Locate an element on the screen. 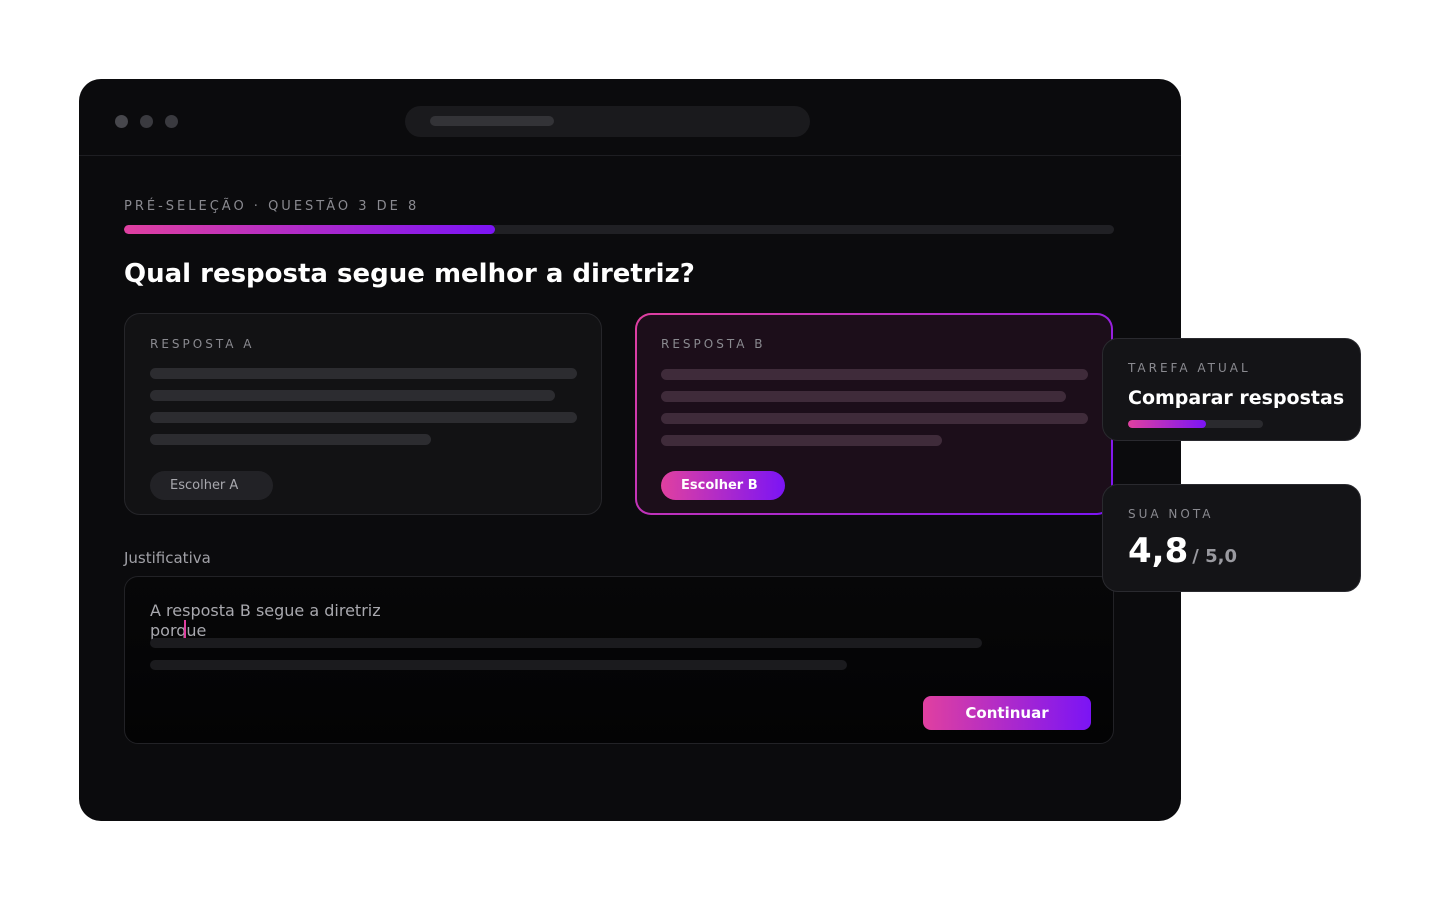  grade-card: SUA NOTA 4,8/ 5,0 is located at coordinates (1231, 538).